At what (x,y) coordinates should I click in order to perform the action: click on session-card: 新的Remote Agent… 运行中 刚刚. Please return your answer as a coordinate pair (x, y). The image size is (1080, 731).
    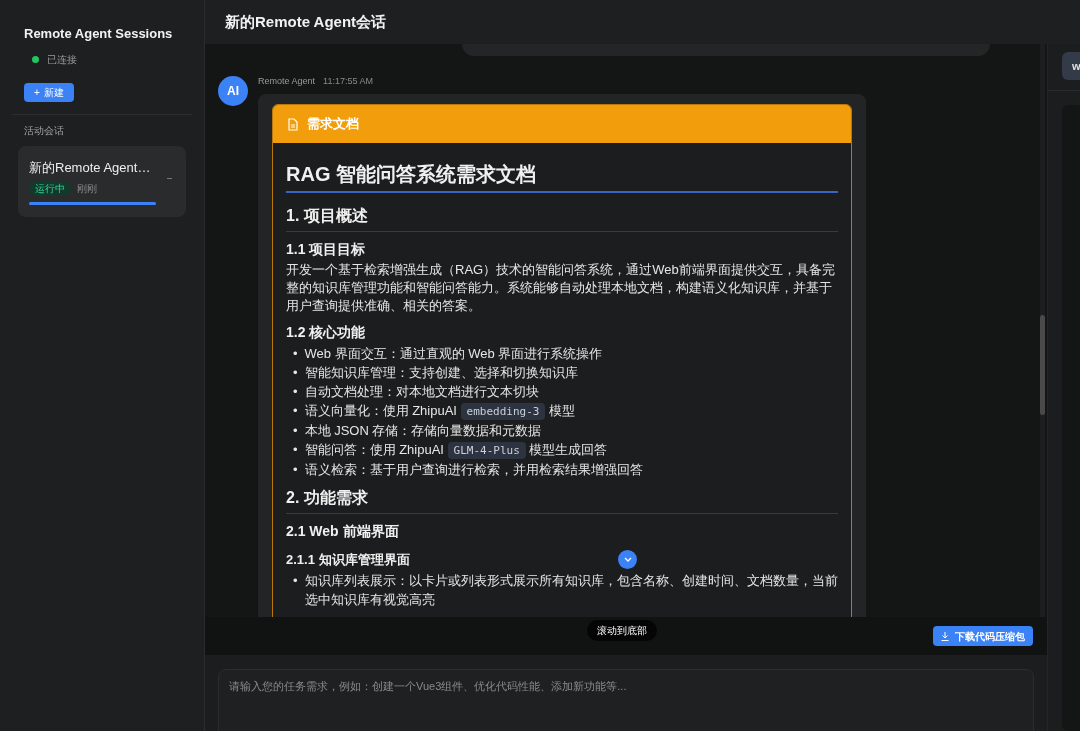
    Looking at the image, I should click on (102, 181).